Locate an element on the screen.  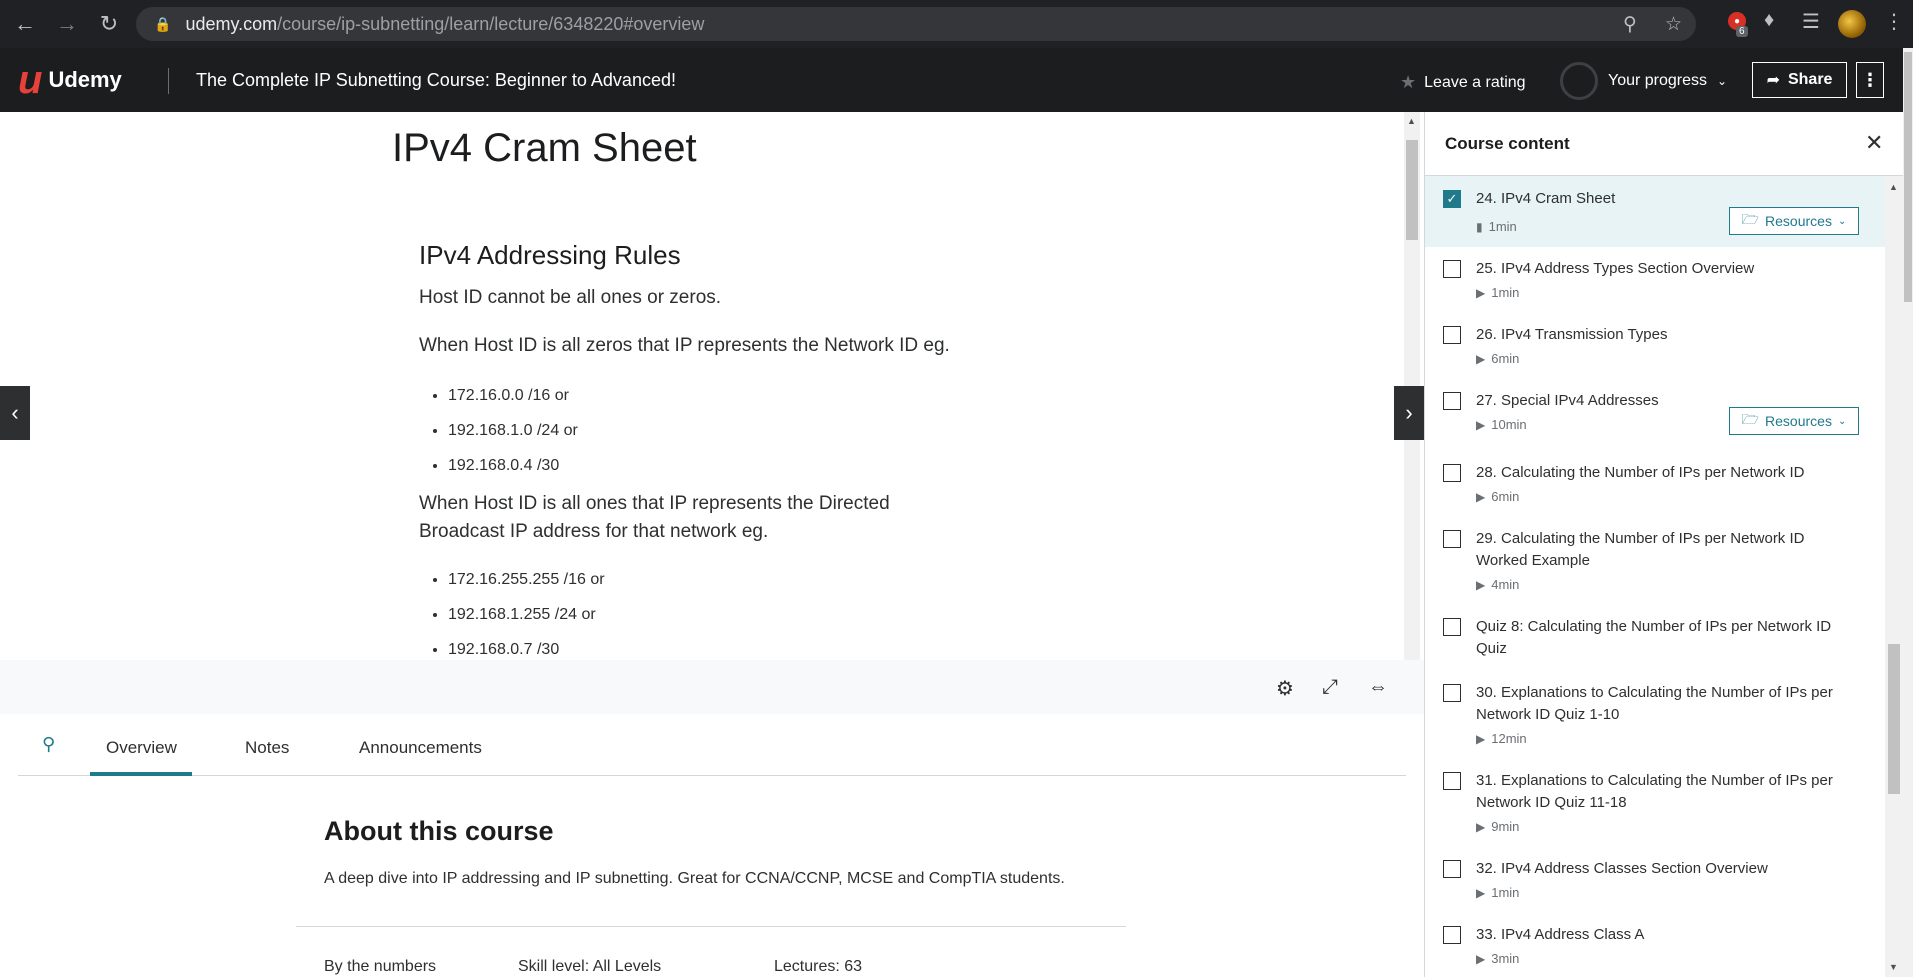
leave-rating-button: ★ Leave a rating is located at coordinates (1463, 82).